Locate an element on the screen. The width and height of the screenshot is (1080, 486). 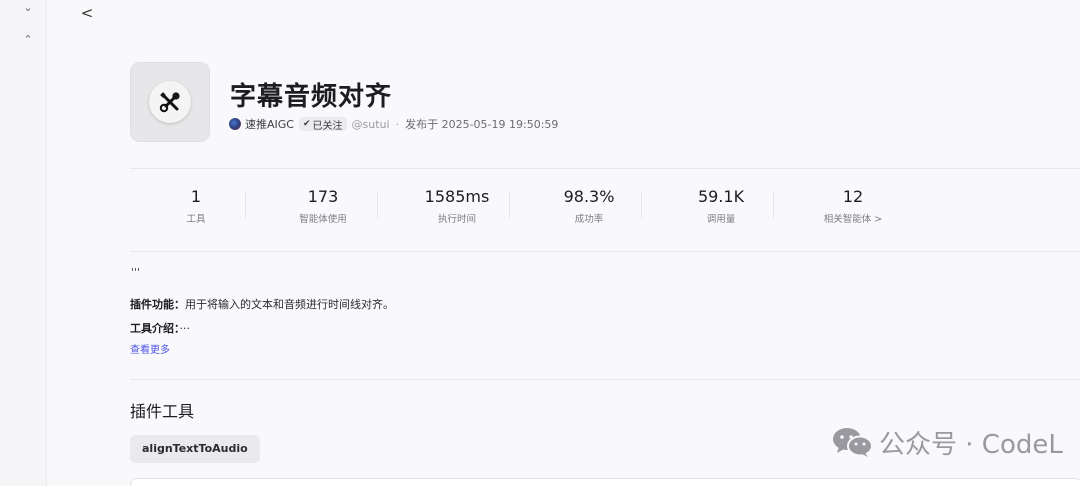
stat-success-rate: 98.3% 成功率 is located at coordinates (589, 208).